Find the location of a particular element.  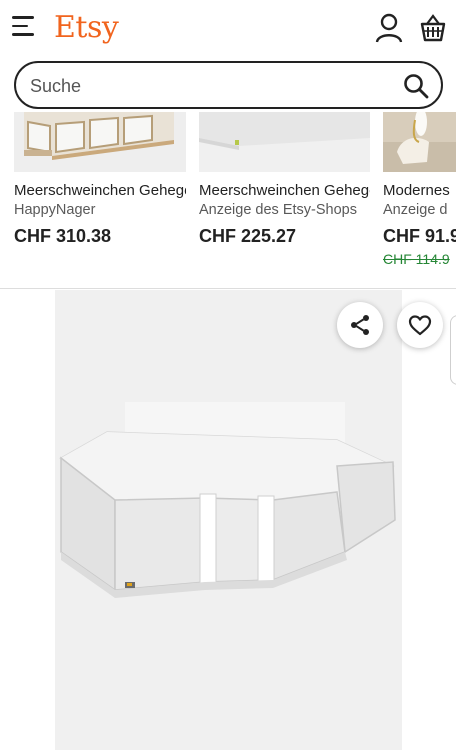

next-image-area is located at coordinates (429, 520).